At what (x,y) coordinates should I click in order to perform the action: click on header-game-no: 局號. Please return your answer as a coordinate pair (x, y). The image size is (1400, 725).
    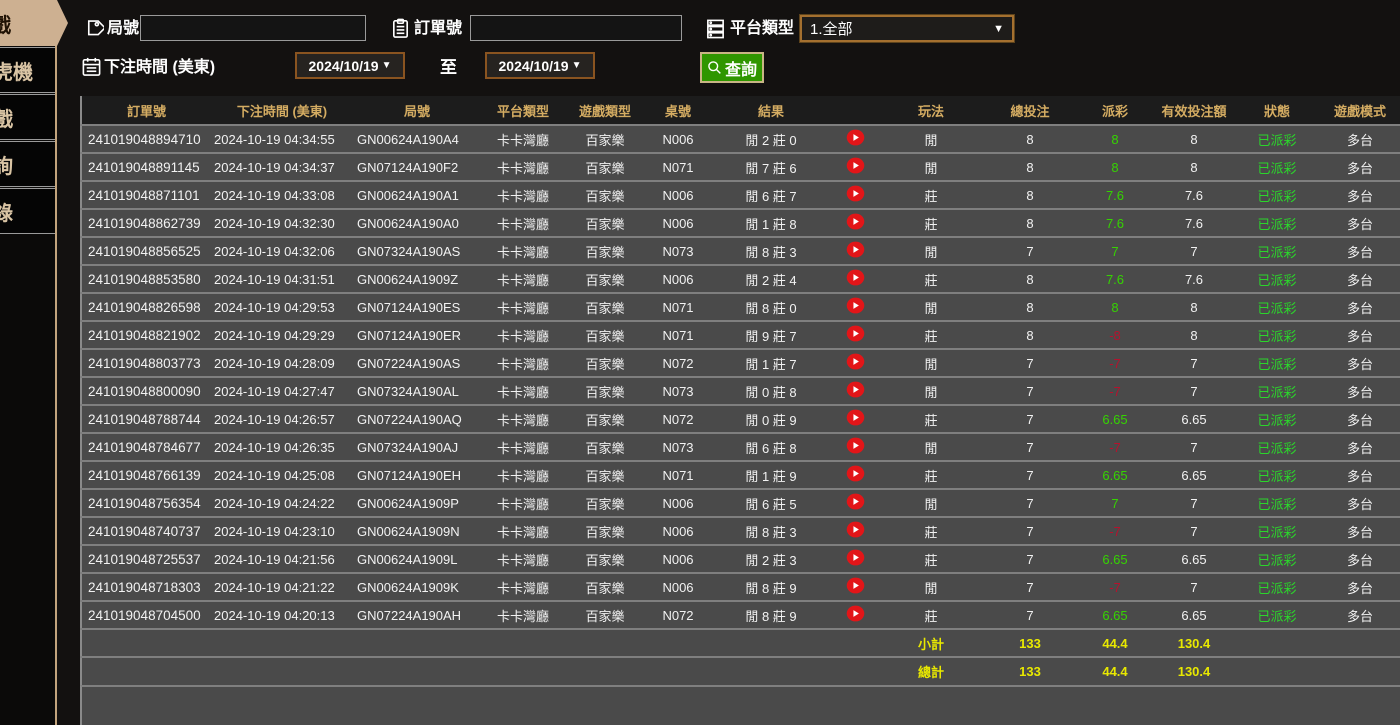
    Looking at the image, I should click on (417, 110).